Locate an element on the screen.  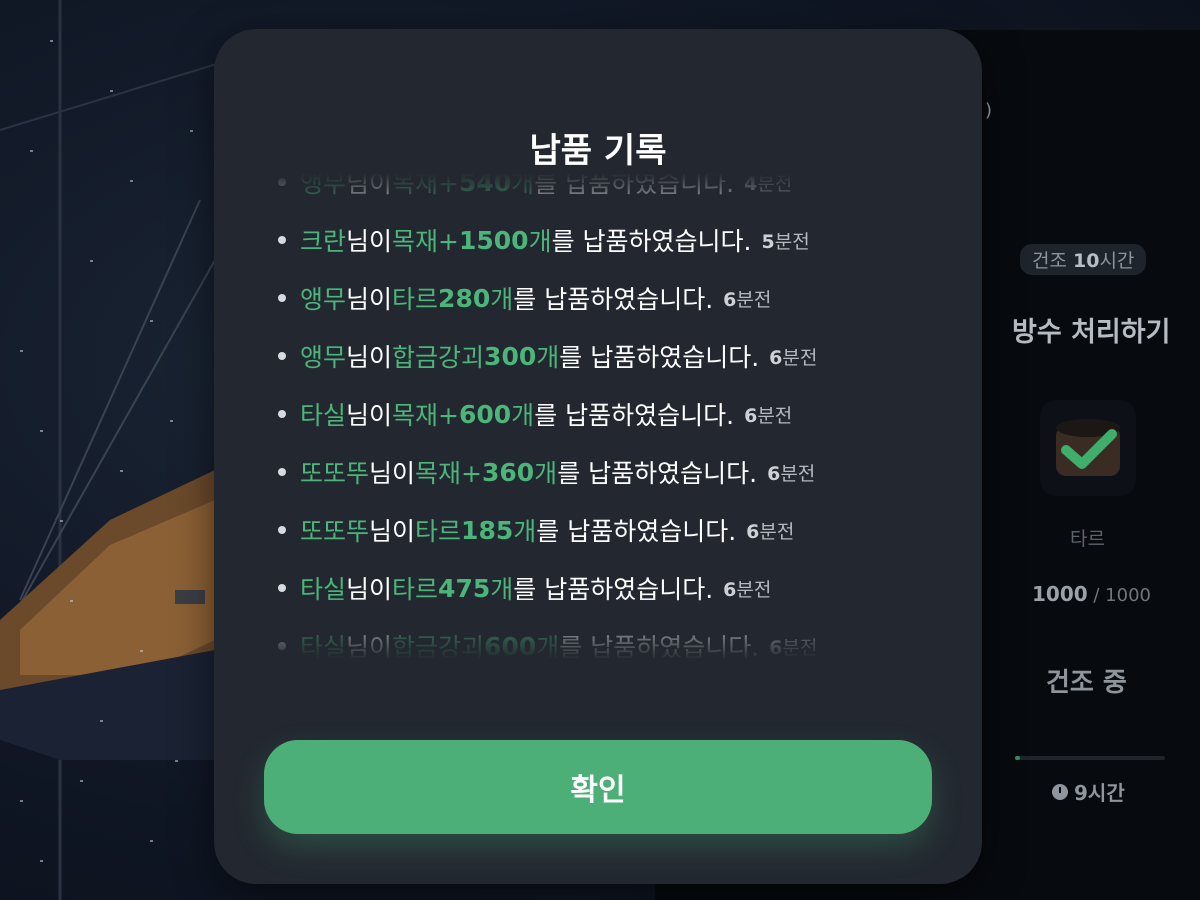
quantity: 185 is located at coordinates (487, 530).